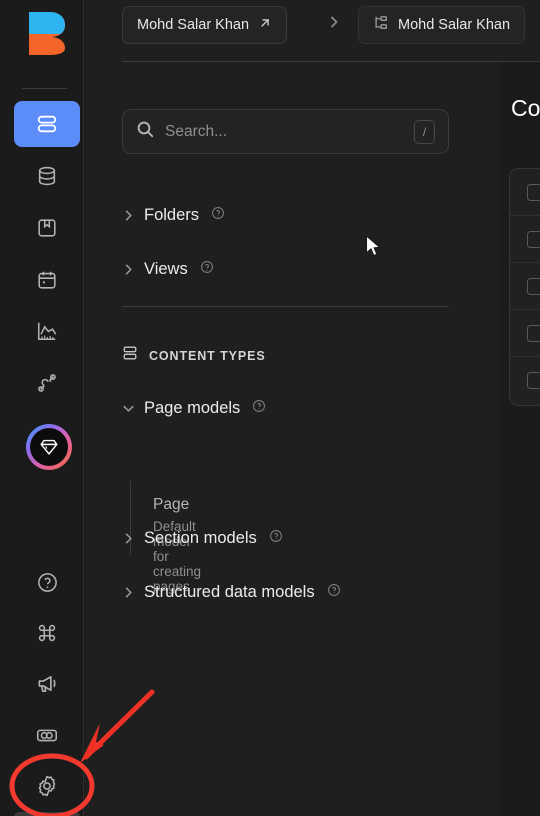 The height and width of the screenshot is (816, 540). I want to click on org-tree-icon, so click(381, 25).